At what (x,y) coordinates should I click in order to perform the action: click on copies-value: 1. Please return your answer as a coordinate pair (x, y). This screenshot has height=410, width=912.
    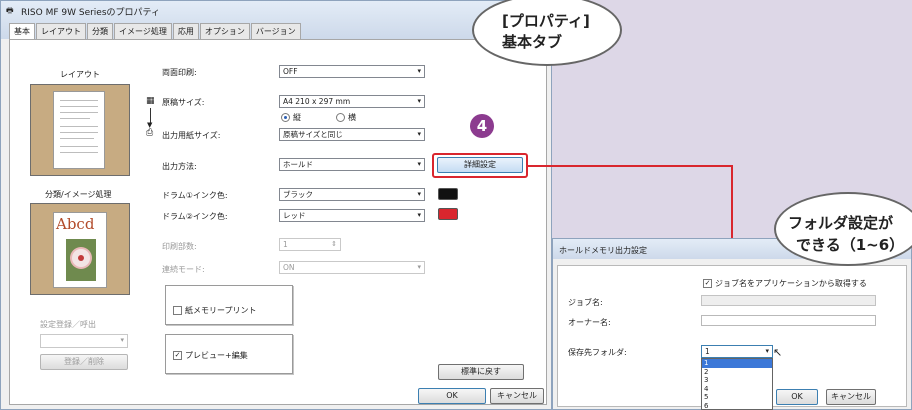
    Looking at the image, I should click on (285, 244).